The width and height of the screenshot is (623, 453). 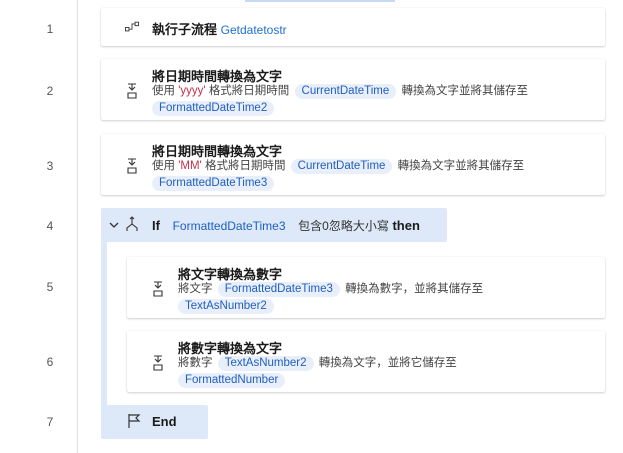 What do you see at coordinates (406, 225) in the screenshot?
I see `then-keyword: then` at bounding box center [406, 225].